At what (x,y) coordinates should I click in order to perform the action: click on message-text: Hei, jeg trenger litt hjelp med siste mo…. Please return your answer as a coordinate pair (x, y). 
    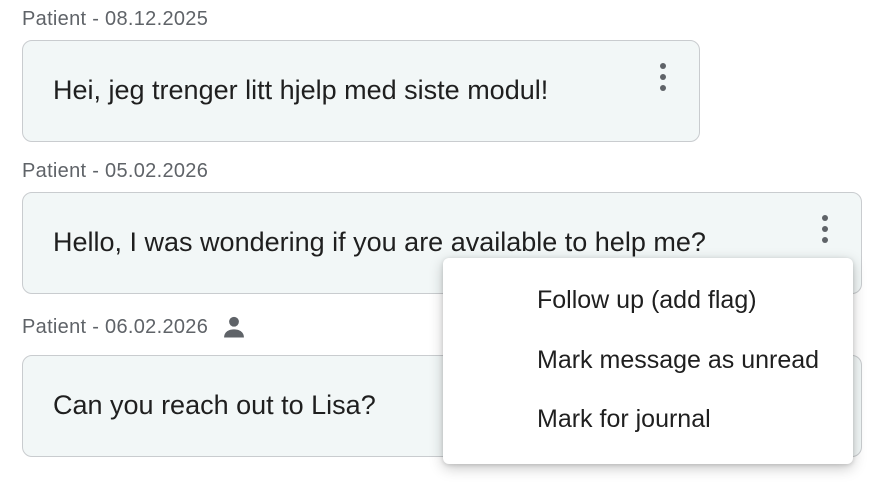
    Looking at the image, I should click on (301, 90).